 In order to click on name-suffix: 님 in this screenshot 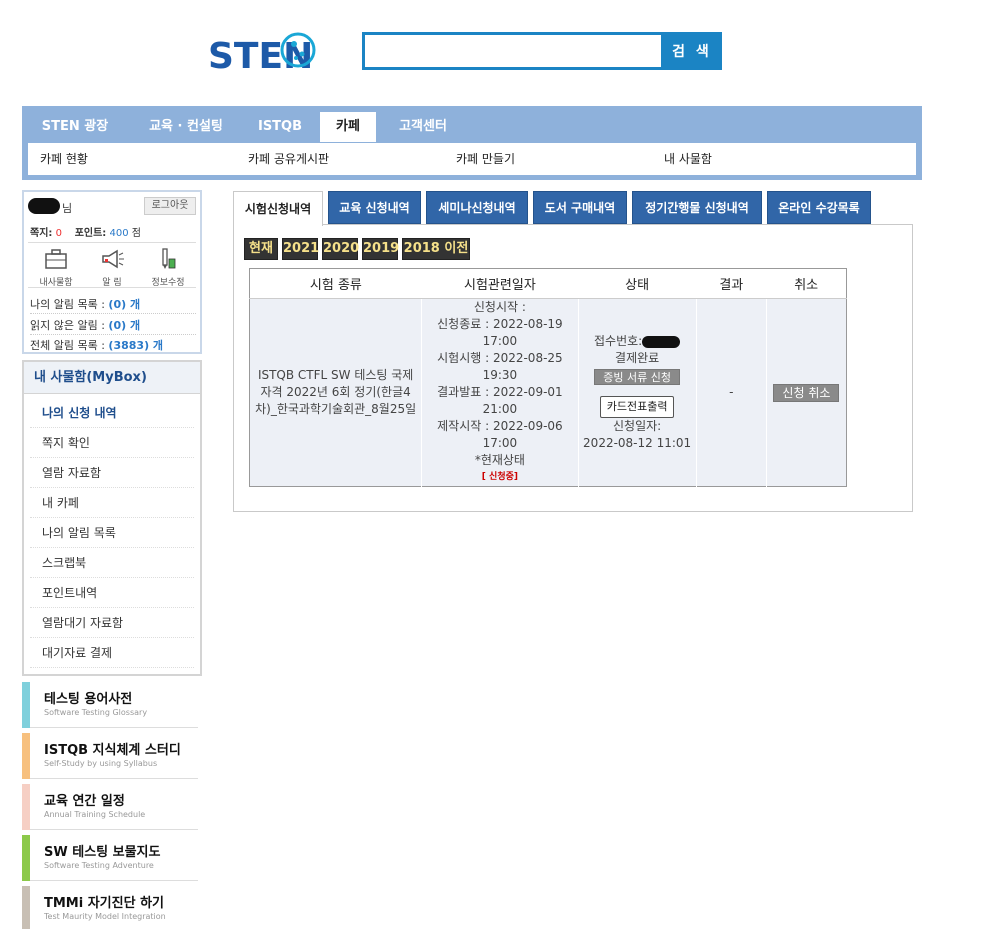, I will do `click(67, 208)`.